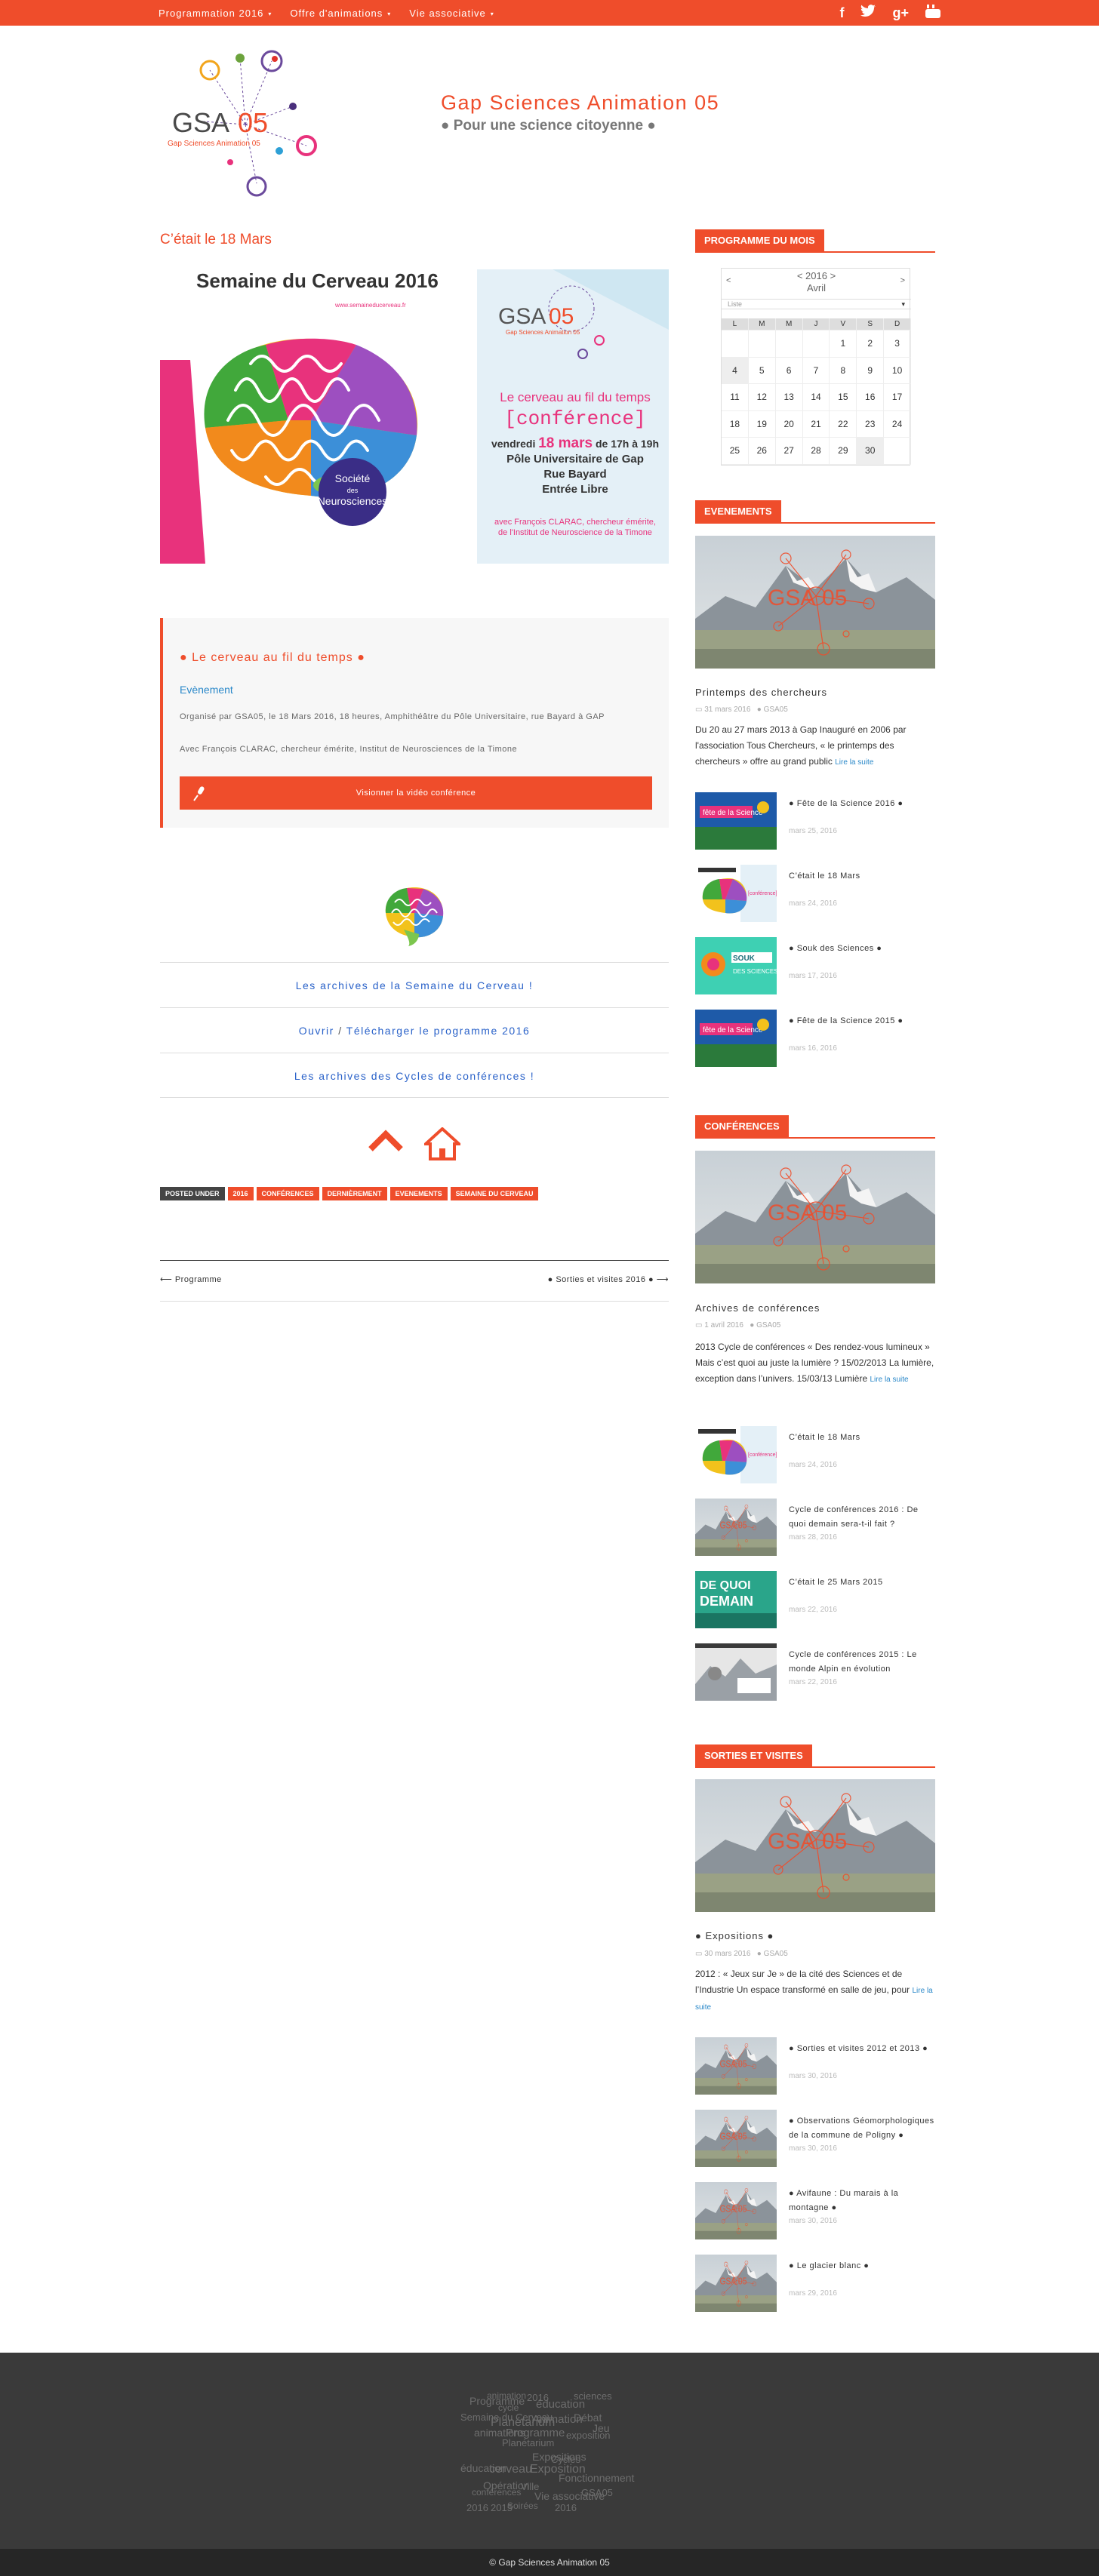 The image size is (1099, 2576). Describe the element at coordinates (862, 2201) in the screenshot. I see `post-title-link: ● Avifaune : Du marais à la montagne ●` at that location.